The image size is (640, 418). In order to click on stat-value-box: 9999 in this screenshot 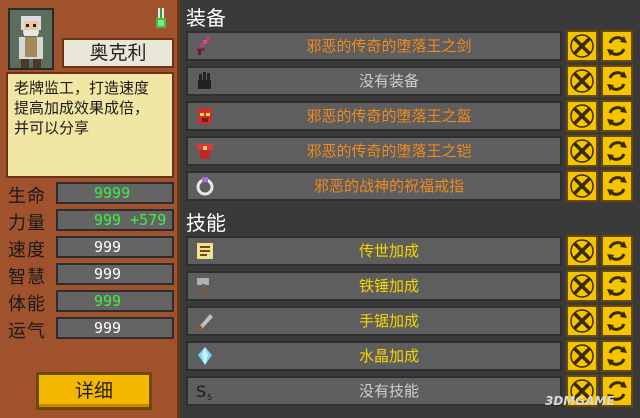, I will do `click(115, 193)`.